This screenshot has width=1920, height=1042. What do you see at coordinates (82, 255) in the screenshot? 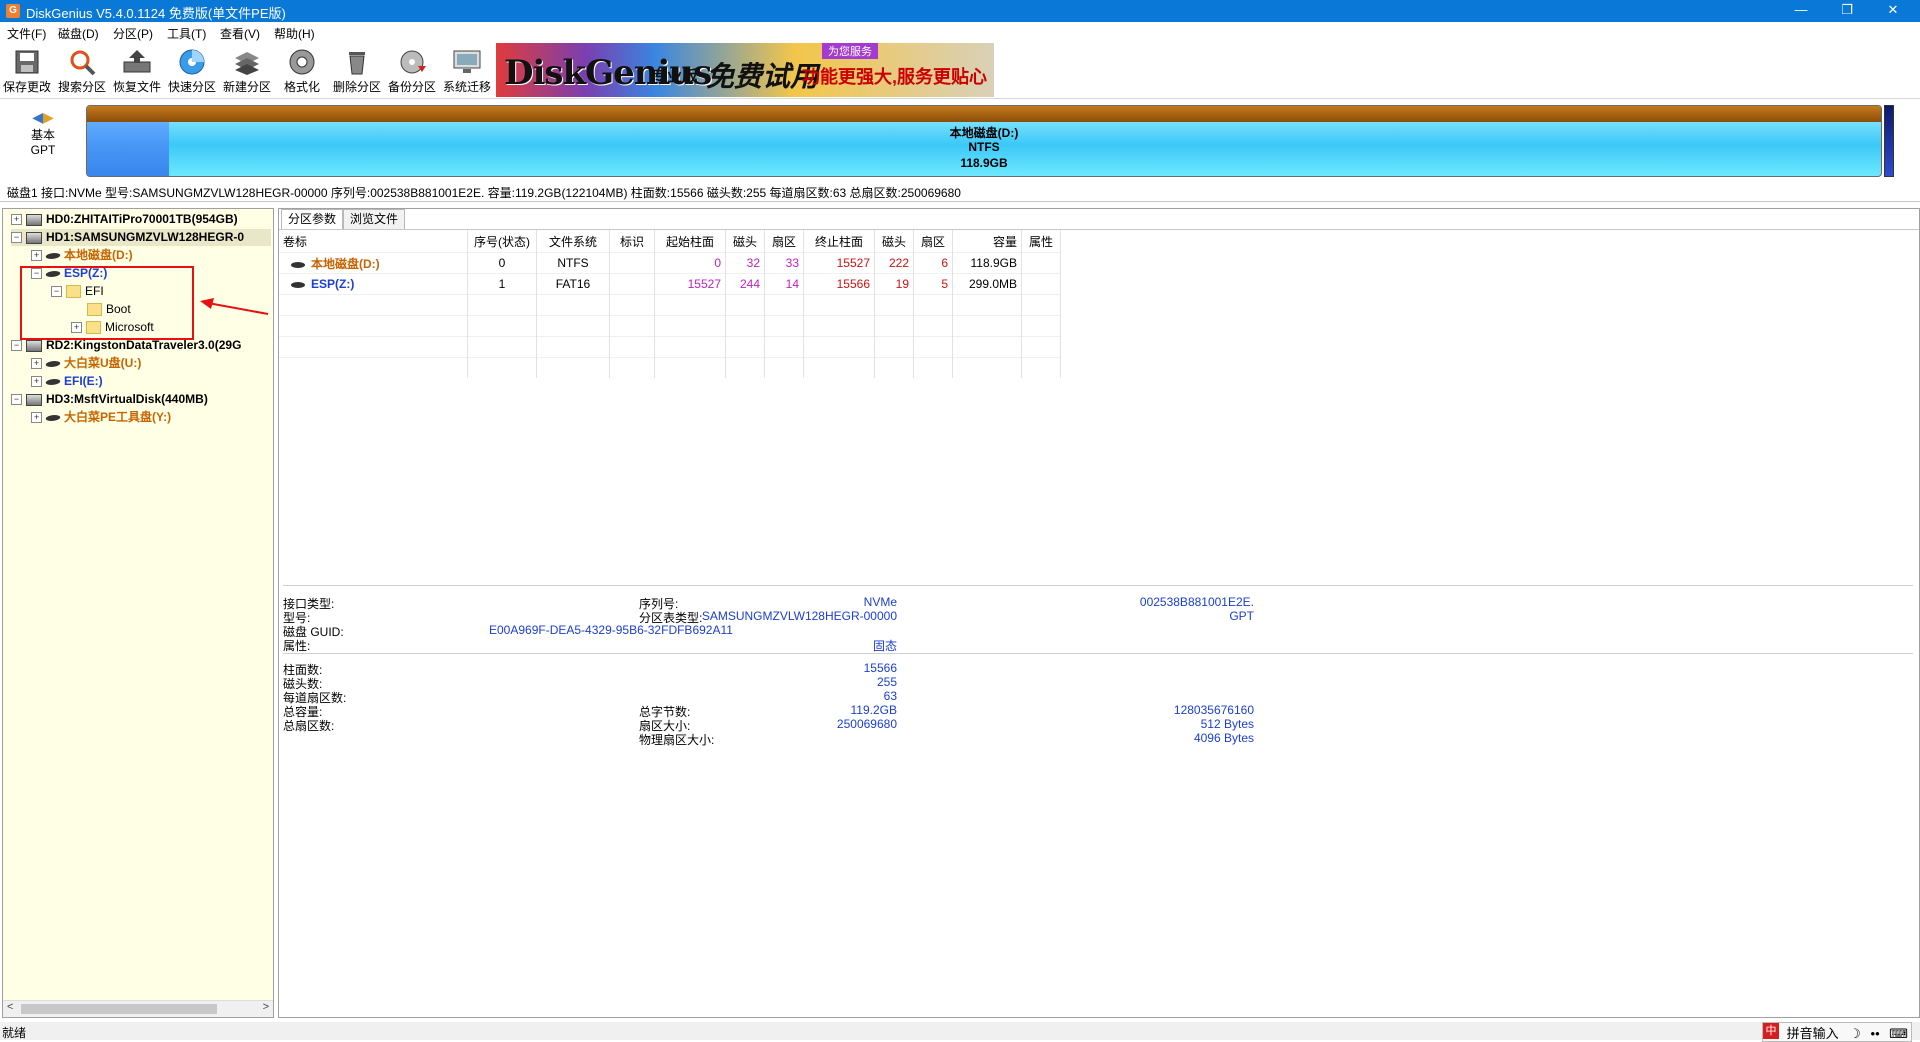
I see `tree-node-local-d: + 本地磁盘(D:)` at bounding box center [82, 255].